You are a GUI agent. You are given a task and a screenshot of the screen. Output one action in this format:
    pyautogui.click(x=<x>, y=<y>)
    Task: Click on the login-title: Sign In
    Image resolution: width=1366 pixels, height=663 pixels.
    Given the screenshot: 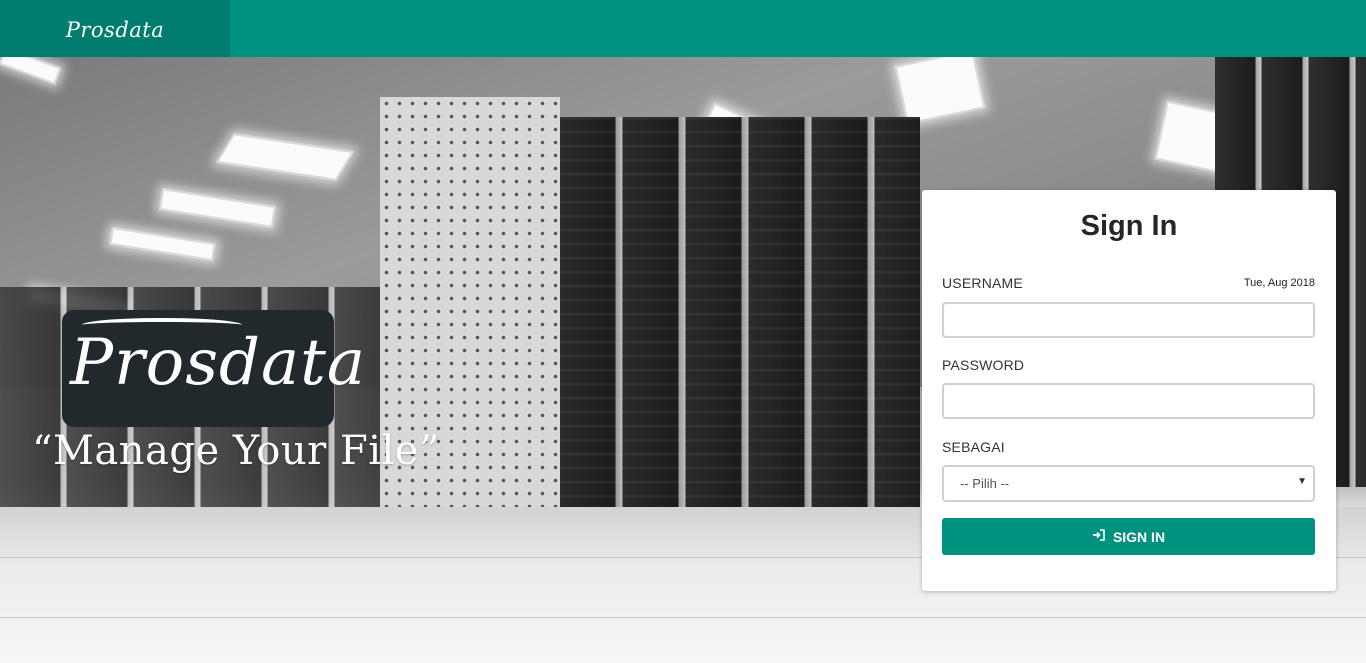 What is the action you would take?
    pyautogui.click(x=1129, y=226)
    